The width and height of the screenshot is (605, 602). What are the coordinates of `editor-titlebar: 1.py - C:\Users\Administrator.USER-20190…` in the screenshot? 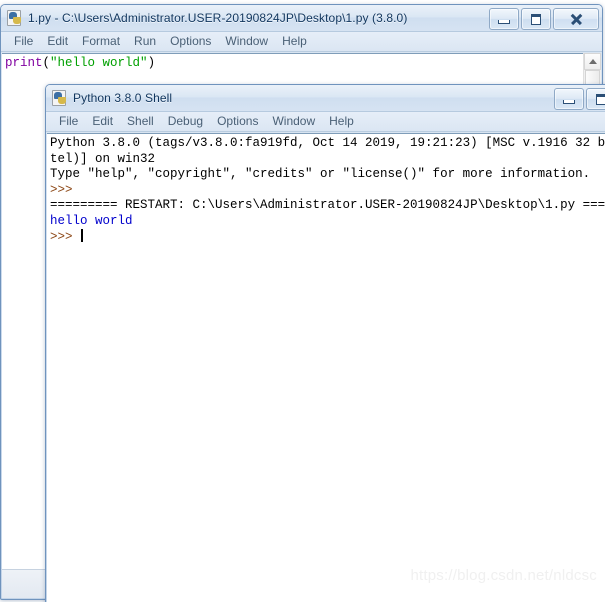 It's located at (301, 18).